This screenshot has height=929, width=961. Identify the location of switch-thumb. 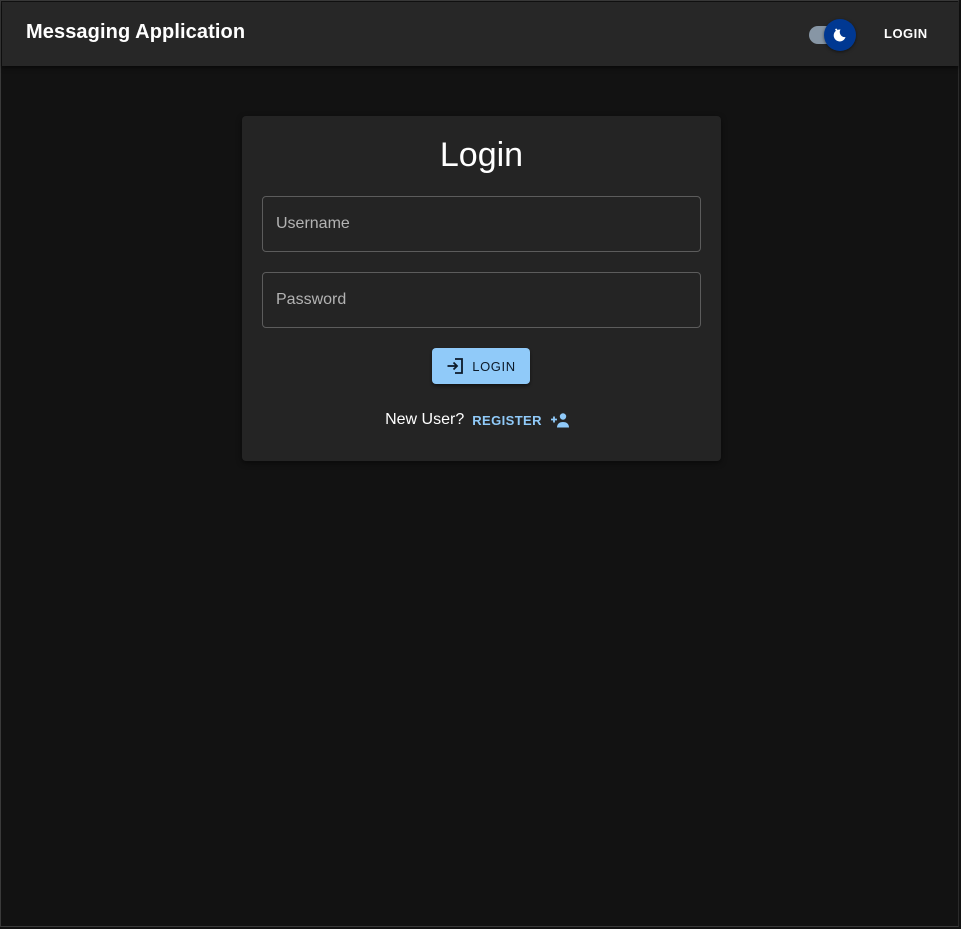
(840, 35).